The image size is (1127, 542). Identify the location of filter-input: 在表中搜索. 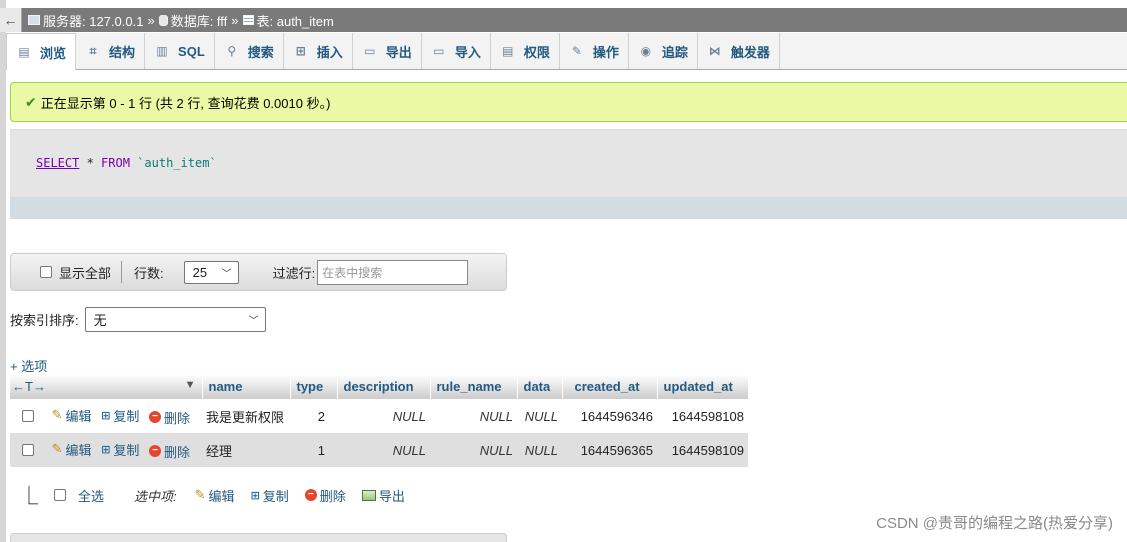
(393, 272).